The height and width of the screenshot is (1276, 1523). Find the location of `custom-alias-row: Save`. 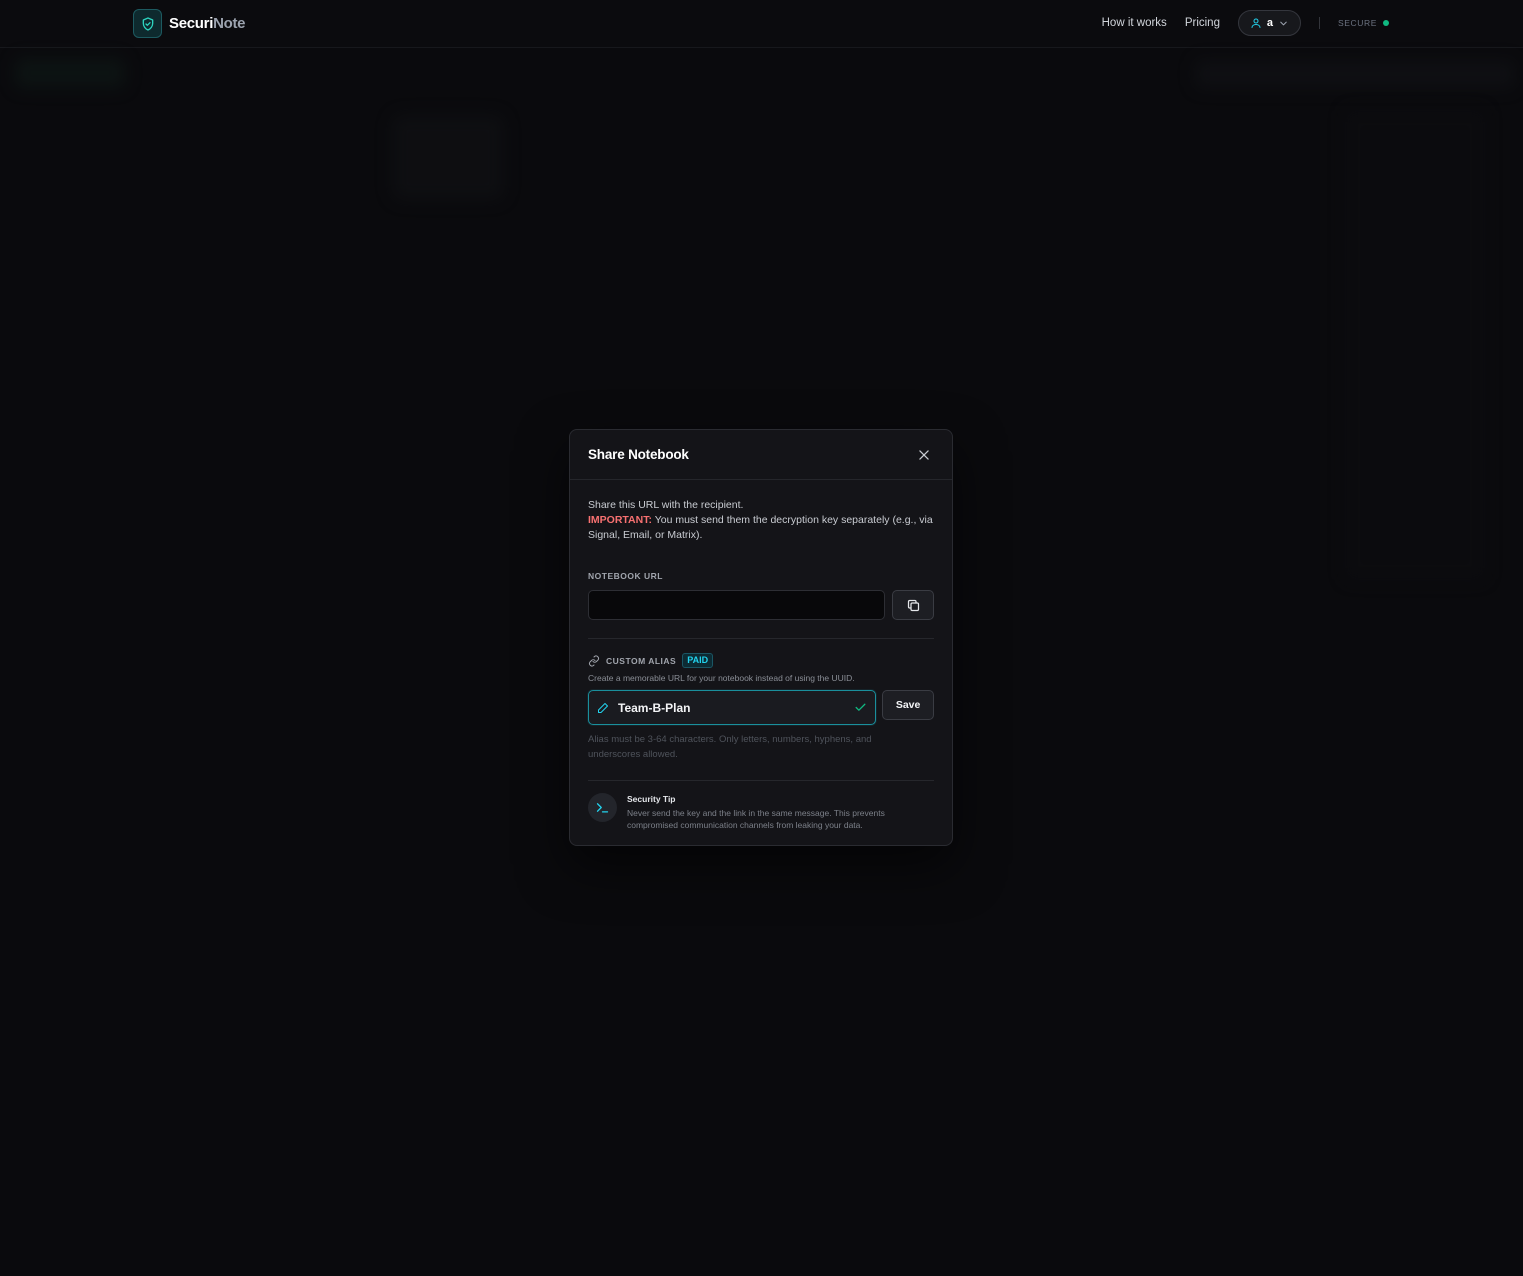

custom-alias-row: Save is located at coordinates (761, 707).